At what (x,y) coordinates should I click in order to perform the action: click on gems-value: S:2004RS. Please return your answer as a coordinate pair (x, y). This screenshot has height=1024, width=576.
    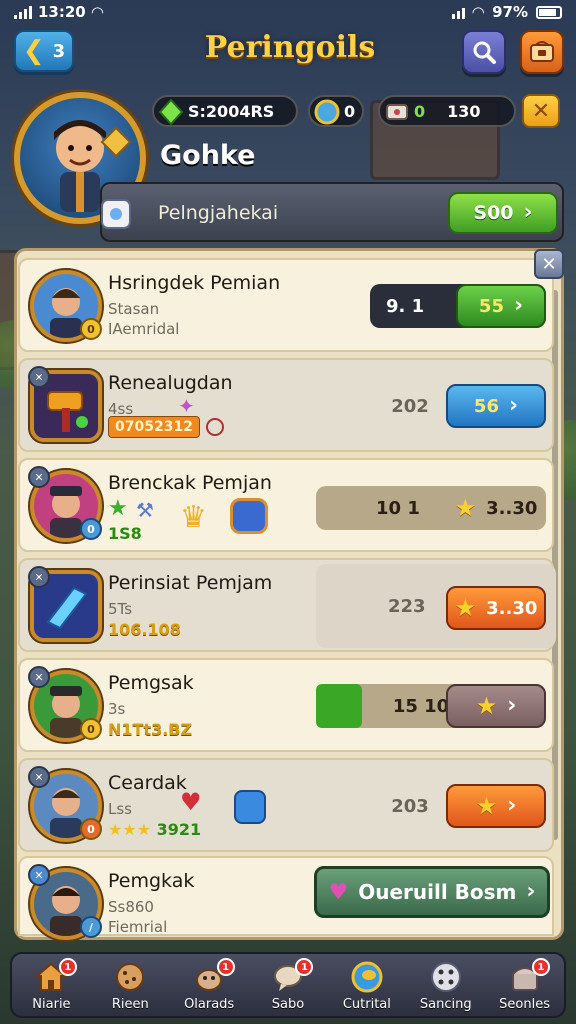
    Looking at the image, I should click on (231, 111).